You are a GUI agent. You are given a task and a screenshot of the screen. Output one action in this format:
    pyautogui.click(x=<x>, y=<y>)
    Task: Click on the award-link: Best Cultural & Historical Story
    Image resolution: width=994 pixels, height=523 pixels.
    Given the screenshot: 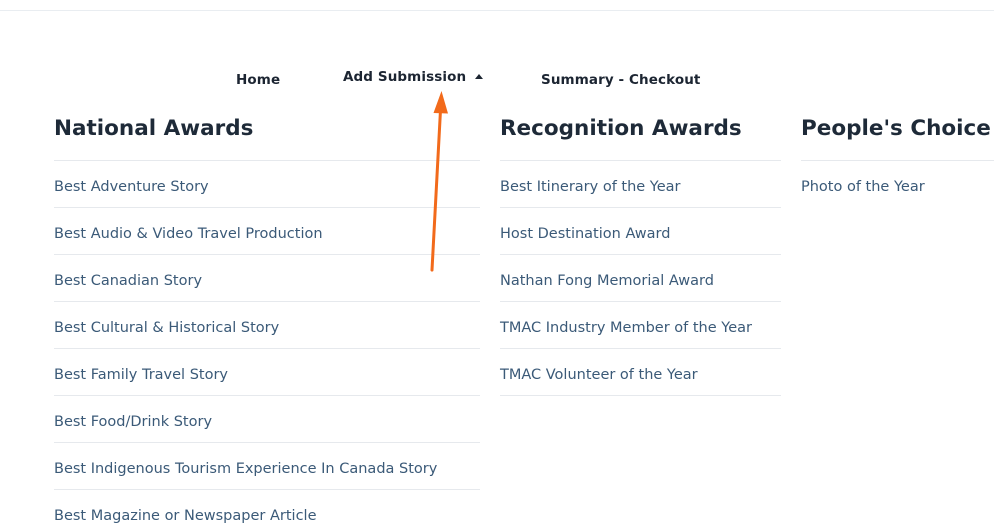 What is the action you would take?
    pyautogui.click(x=267, y=325)
    